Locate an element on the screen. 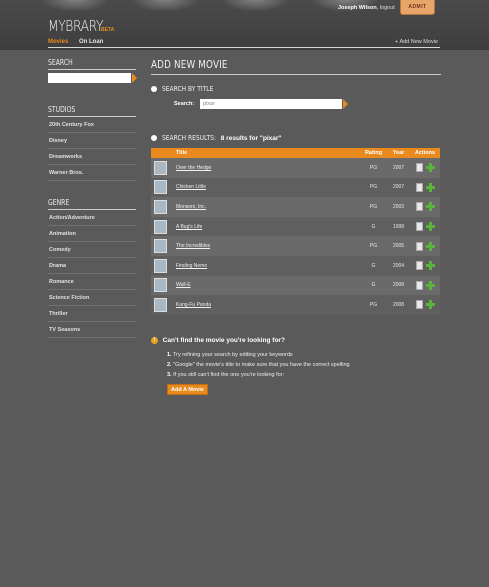 The height and width of the screenshot is (587, 489). movie-title-link: Finding Nemo is located at coordinates (191, 266).